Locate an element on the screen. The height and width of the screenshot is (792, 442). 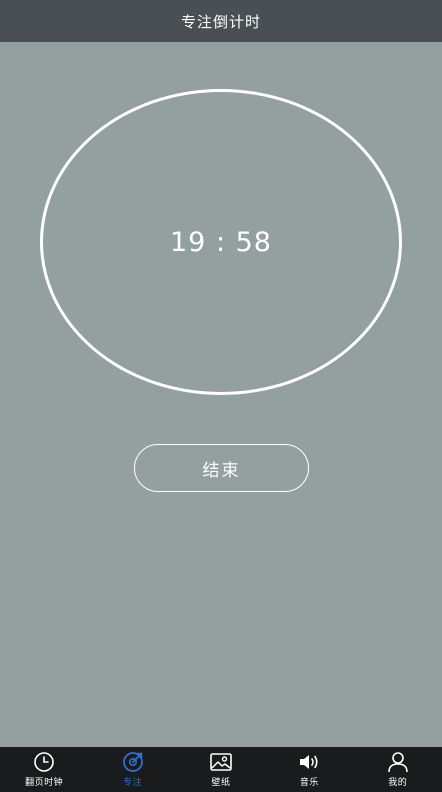
countdown-display: 19 : 58 is located at coordinates (221, 242).